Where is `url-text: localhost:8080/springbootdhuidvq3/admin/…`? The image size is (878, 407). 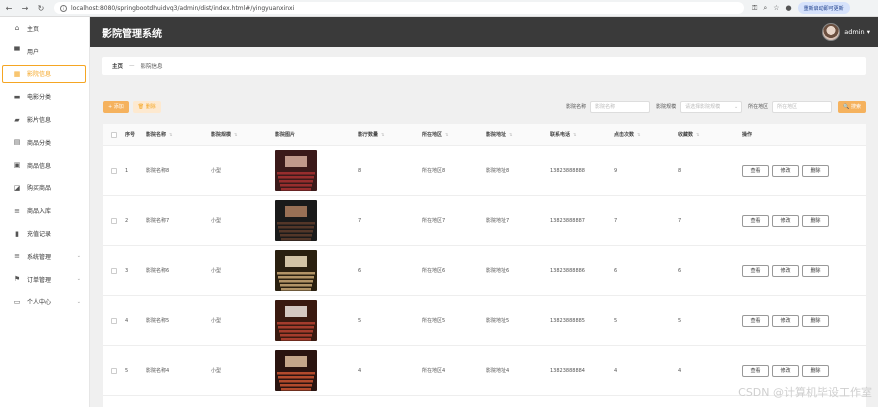
url-text: localhost:8080/springbootdhuidvq3/admin/… is located at coordinates (183, 8).